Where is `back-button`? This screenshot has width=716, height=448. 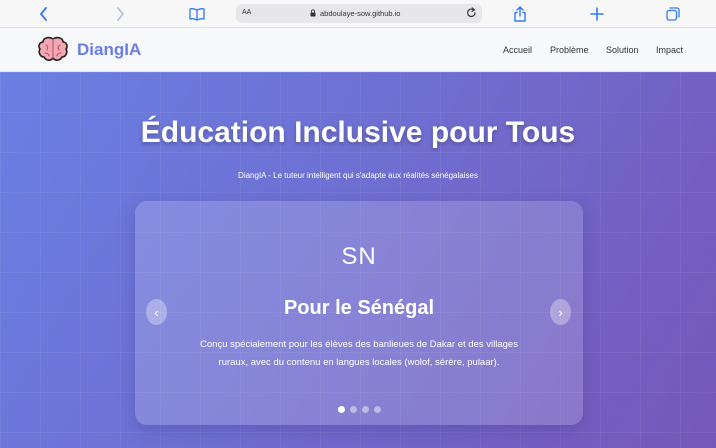 back-button is located at coordinates (44, 14).